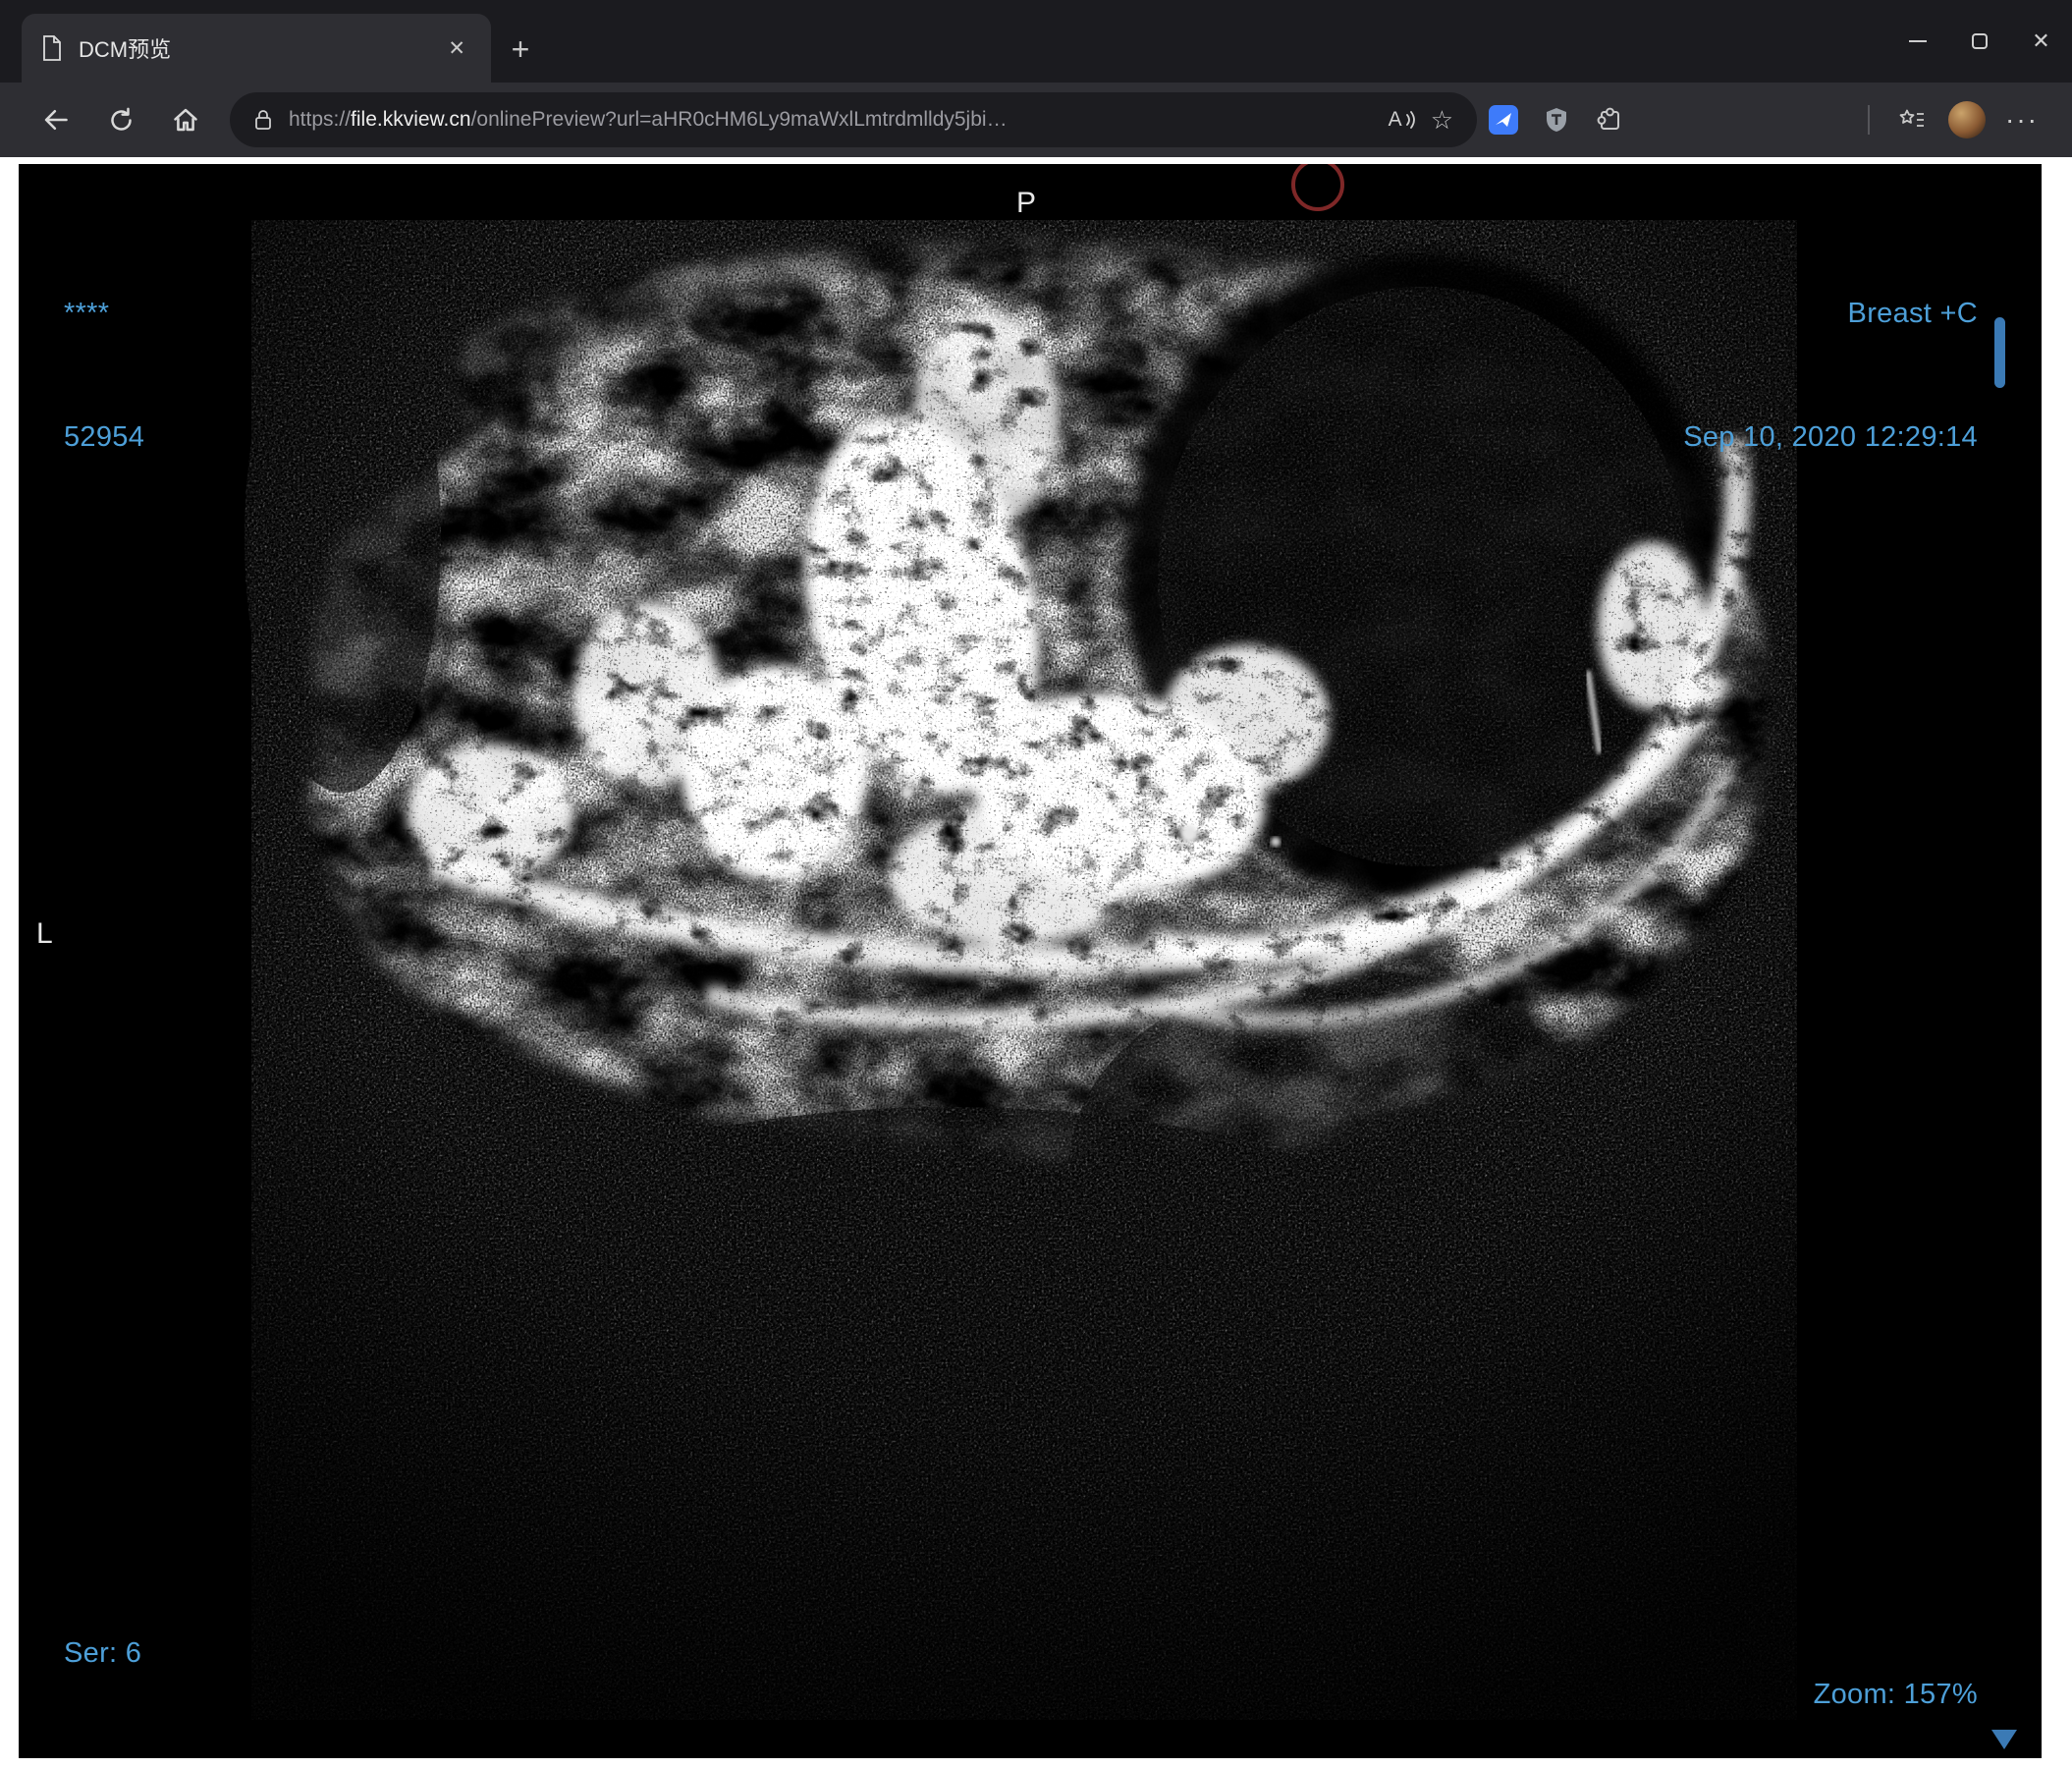 The width and height of the screenshot is (2072, 1768). I want to click on window-controls: ✕, so click(1979, 41).